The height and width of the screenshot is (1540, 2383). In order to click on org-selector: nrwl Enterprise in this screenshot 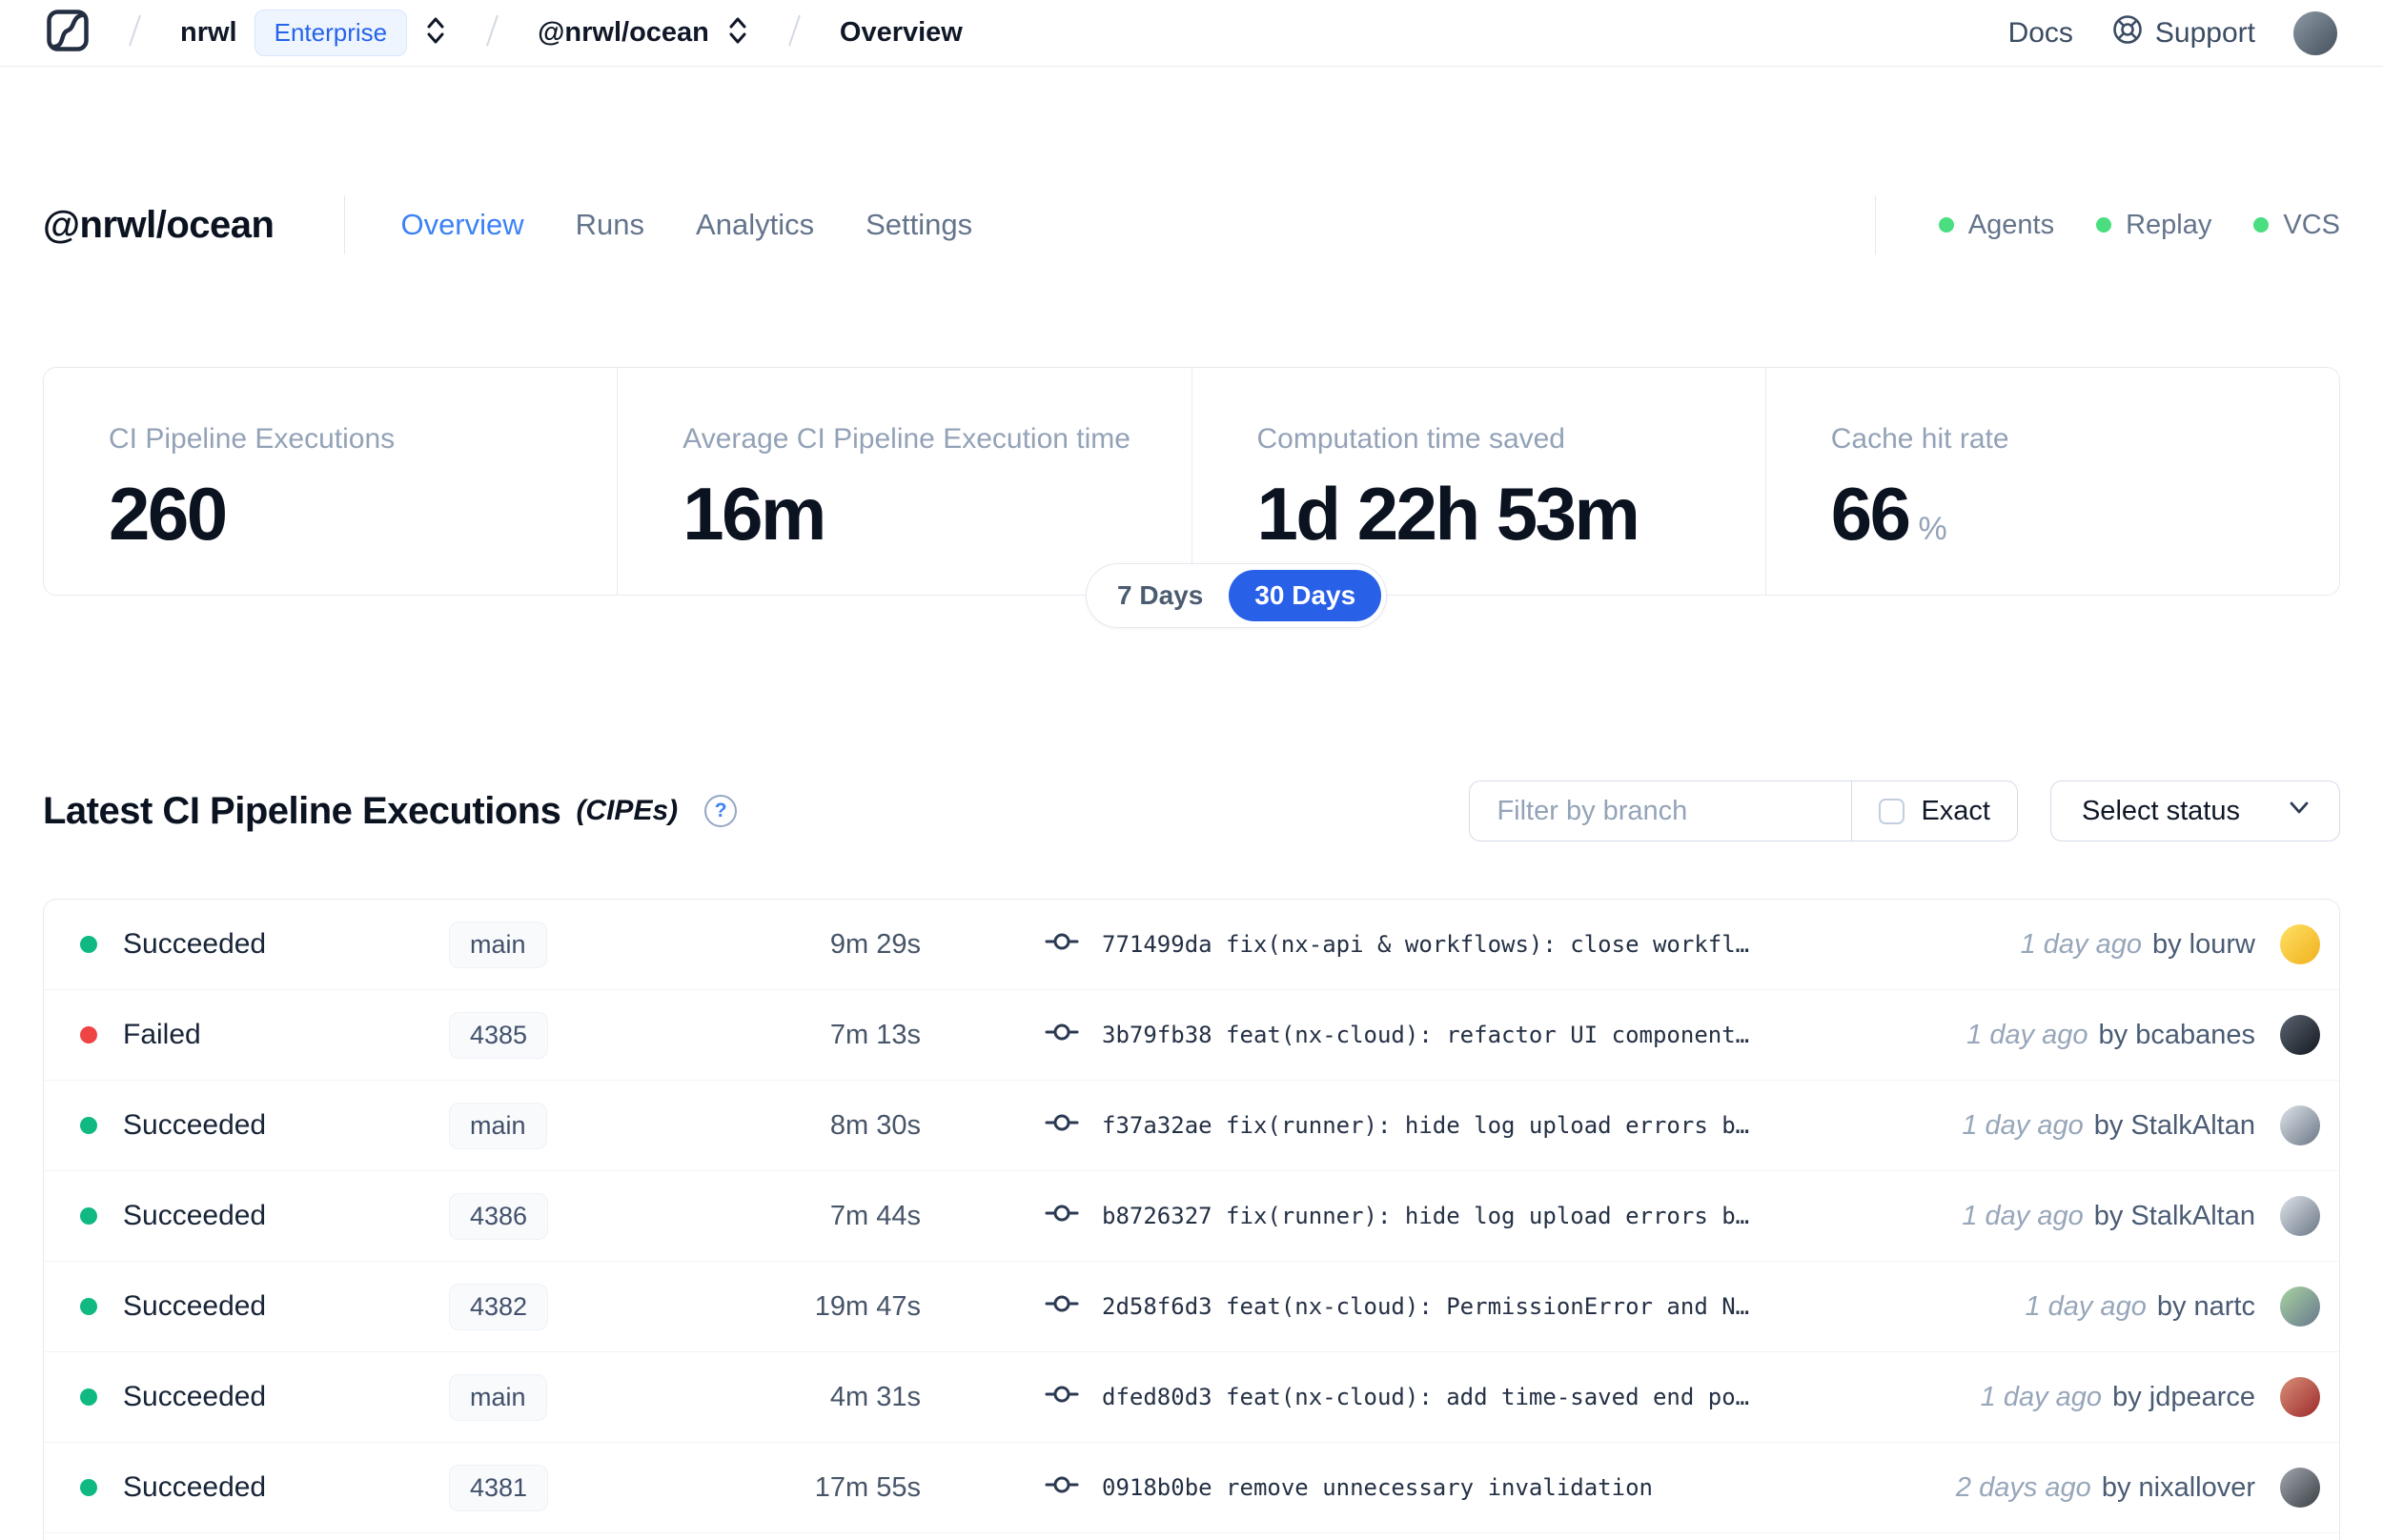, I will do `click(314, 33)`.